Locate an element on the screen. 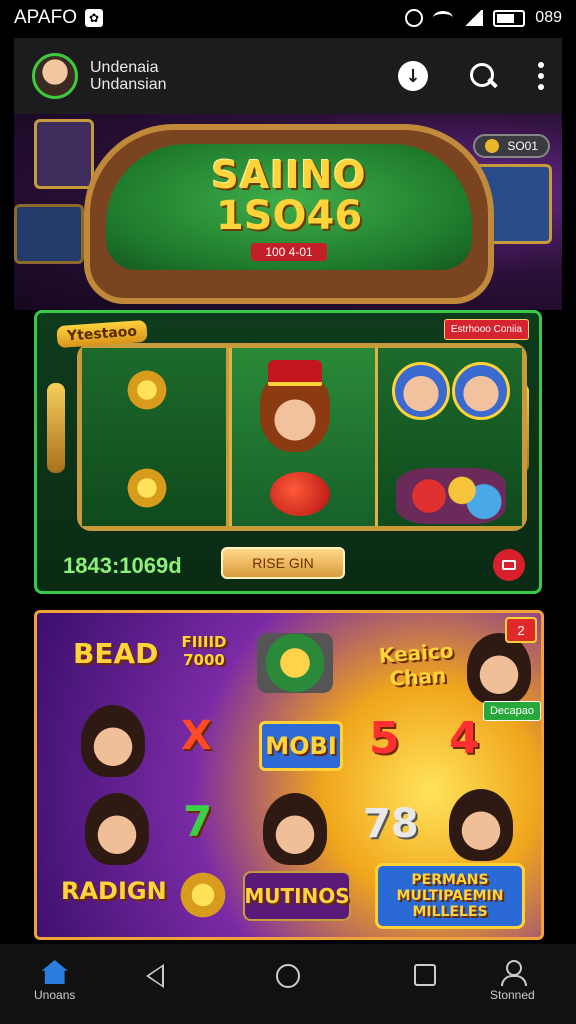 The width and height of the screenshot is (576, 1024). hero-title: SAIINO is located at coordinates (289, 175).